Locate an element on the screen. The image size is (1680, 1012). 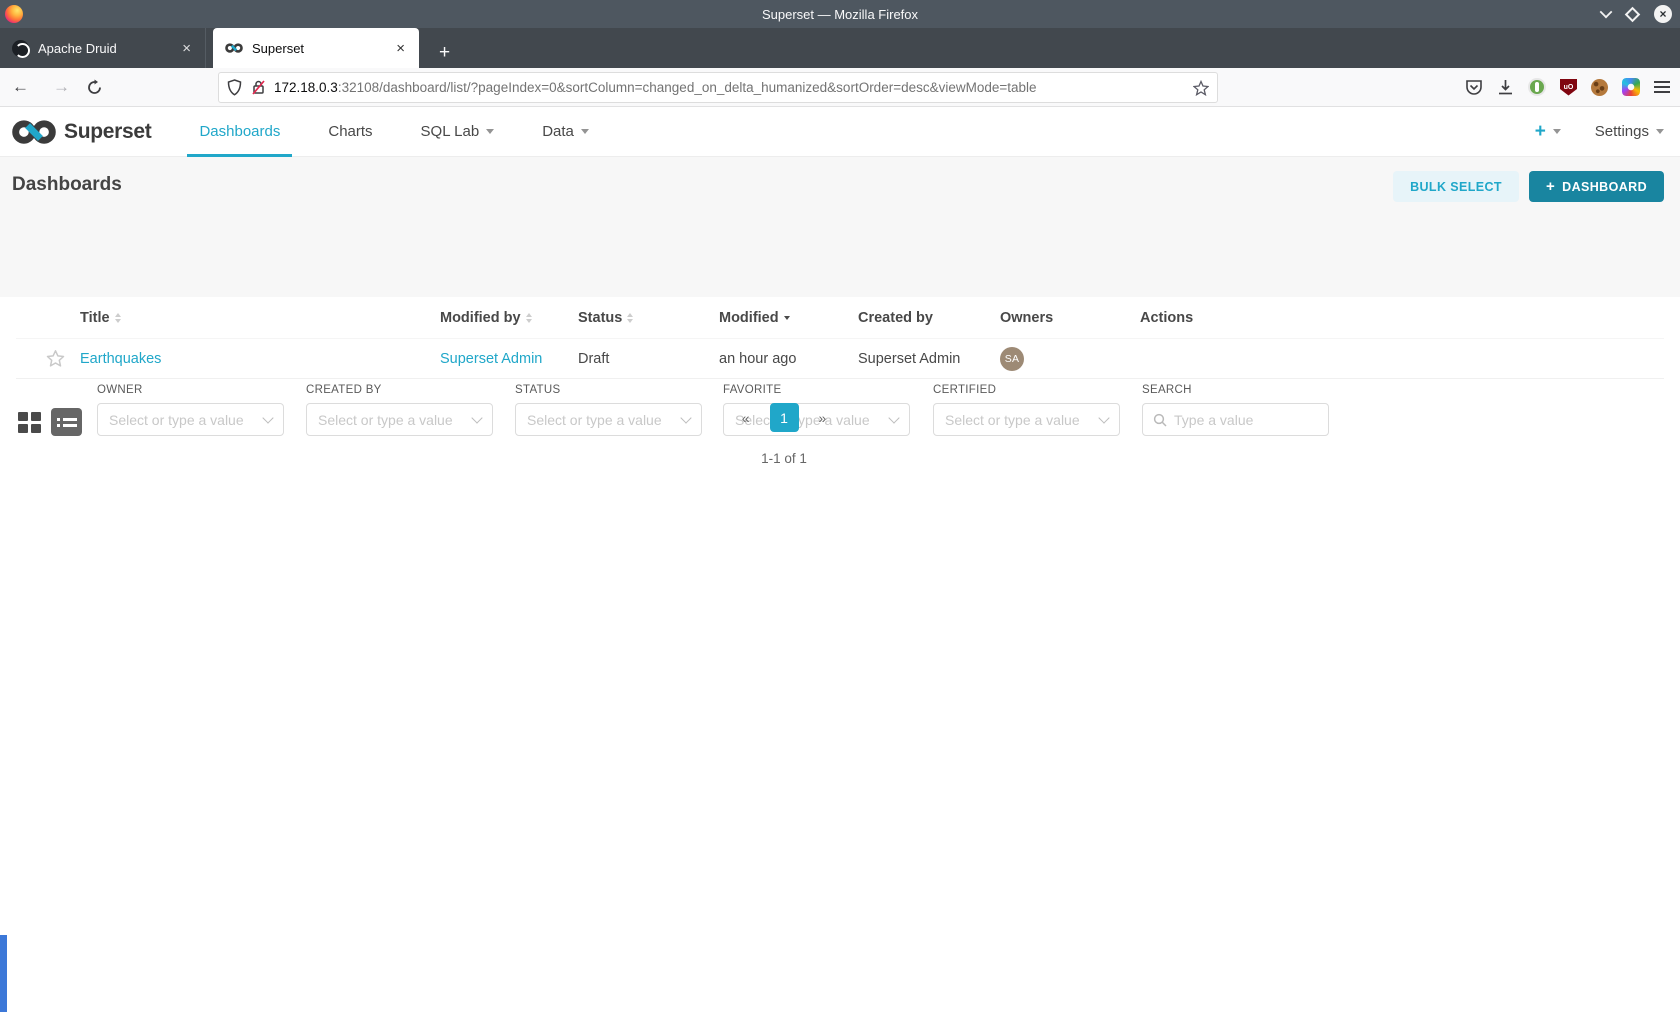
page-title: Dashboards is located at coordinates (67, 184).